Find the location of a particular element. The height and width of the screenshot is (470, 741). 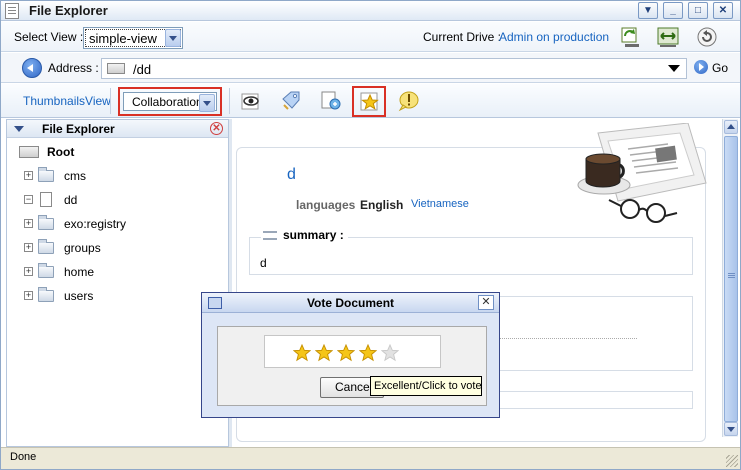

status-bar: Done is located at coordinates (370, 458).